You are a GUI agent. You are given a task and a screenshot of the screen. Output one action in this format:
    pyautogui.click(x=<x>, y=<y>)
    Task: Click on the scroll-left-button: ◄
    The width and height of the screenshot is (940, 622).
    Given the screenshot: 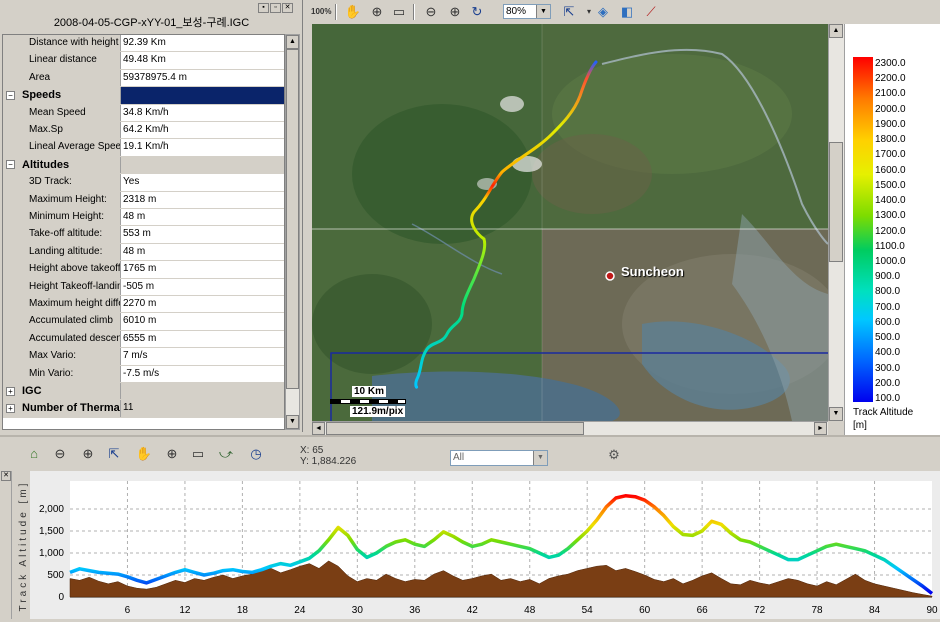 What is the action you would take?
    pyautogui.click(x=318, y=428)
    